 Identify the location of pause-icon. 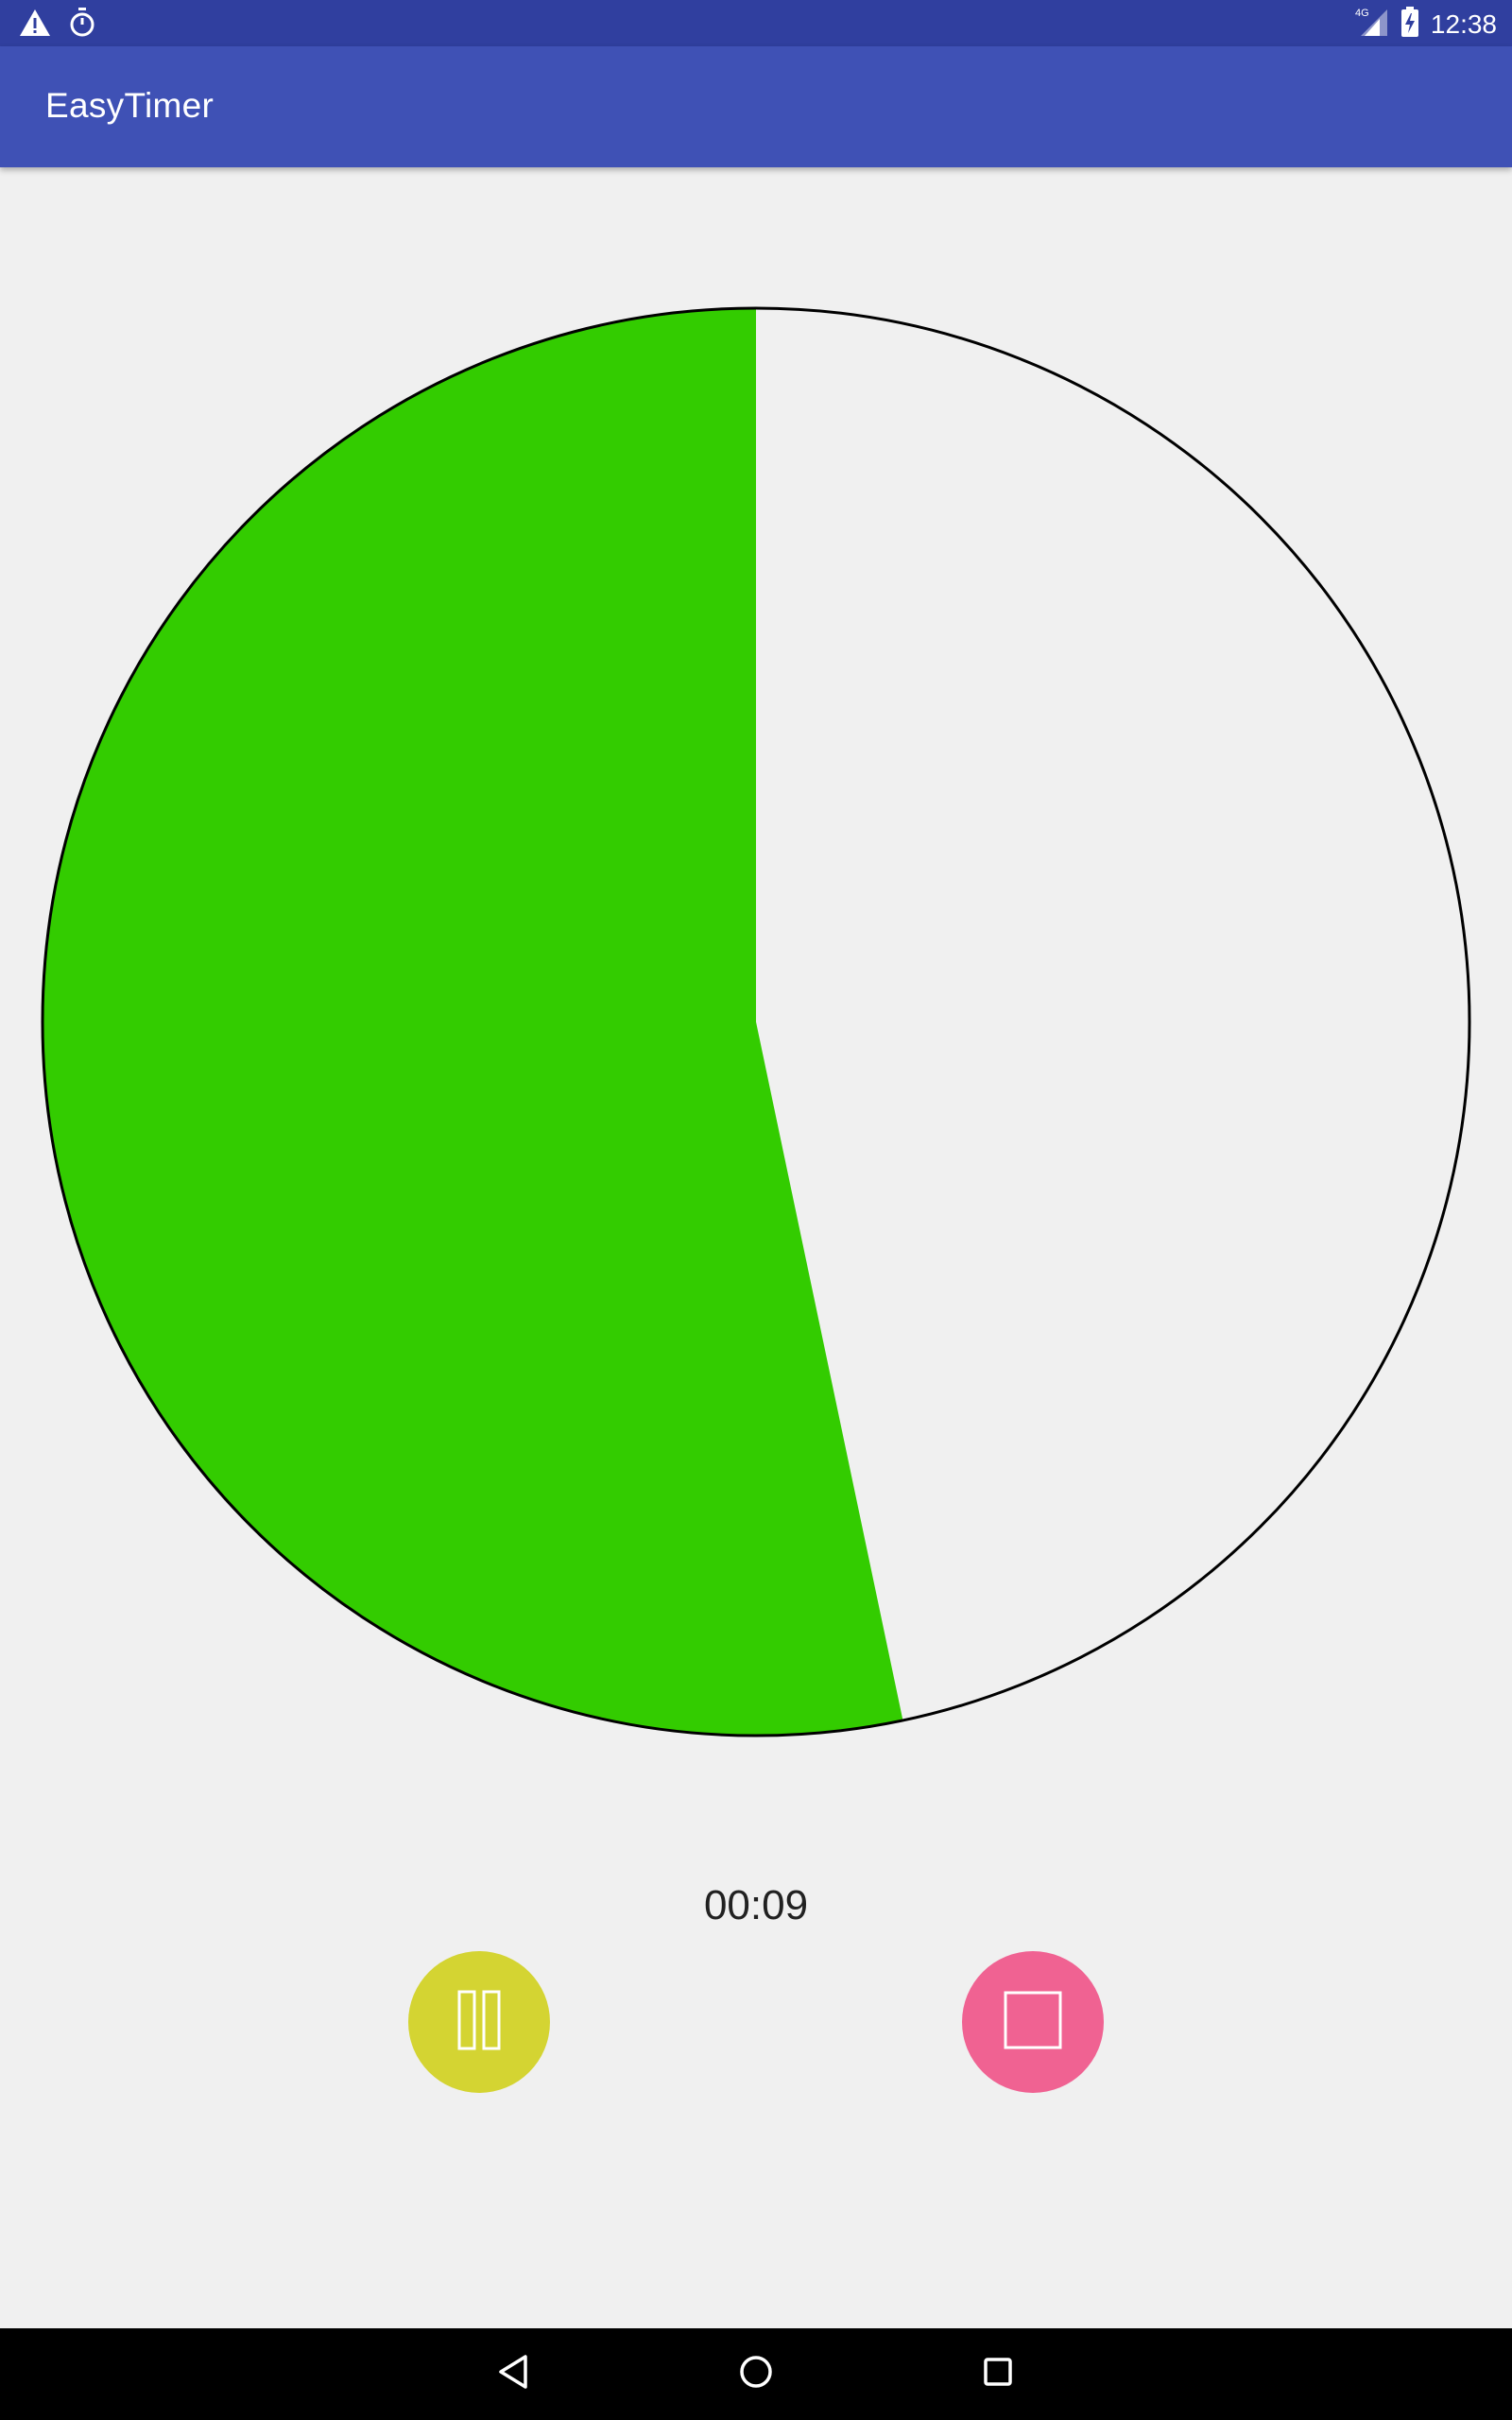
(479, 2022).